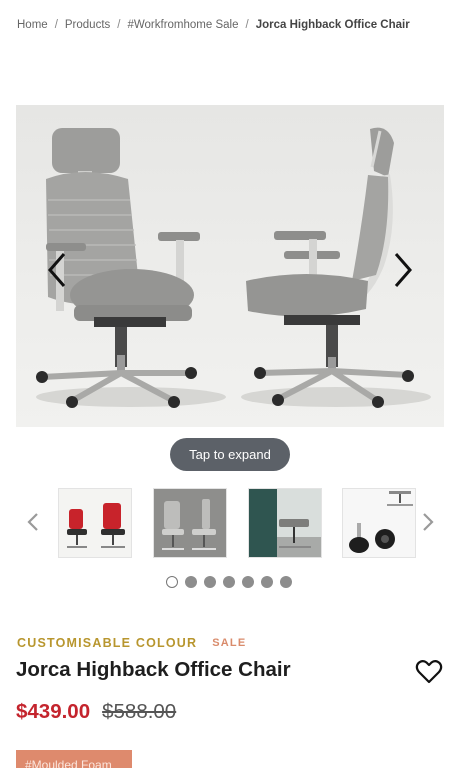 This screenshot has height=768, width=460. What do you see at coordinates (428, 522) in the screenshot?
I see `thumb-next-icon` at bounding box center [428, 522].